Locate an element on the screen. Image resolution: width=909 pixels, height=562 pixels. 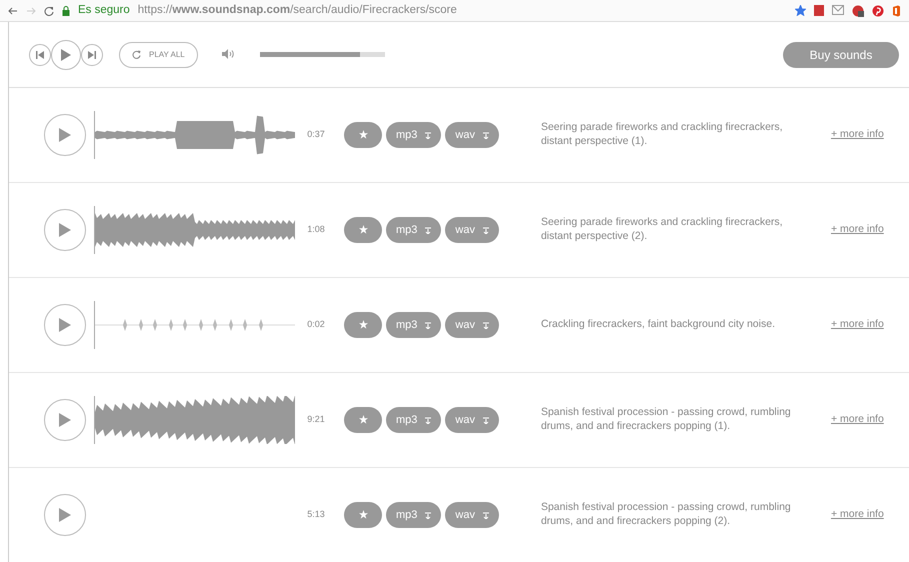
buy-sounds-button: Buy sounds is located at coordinates (841, 55).